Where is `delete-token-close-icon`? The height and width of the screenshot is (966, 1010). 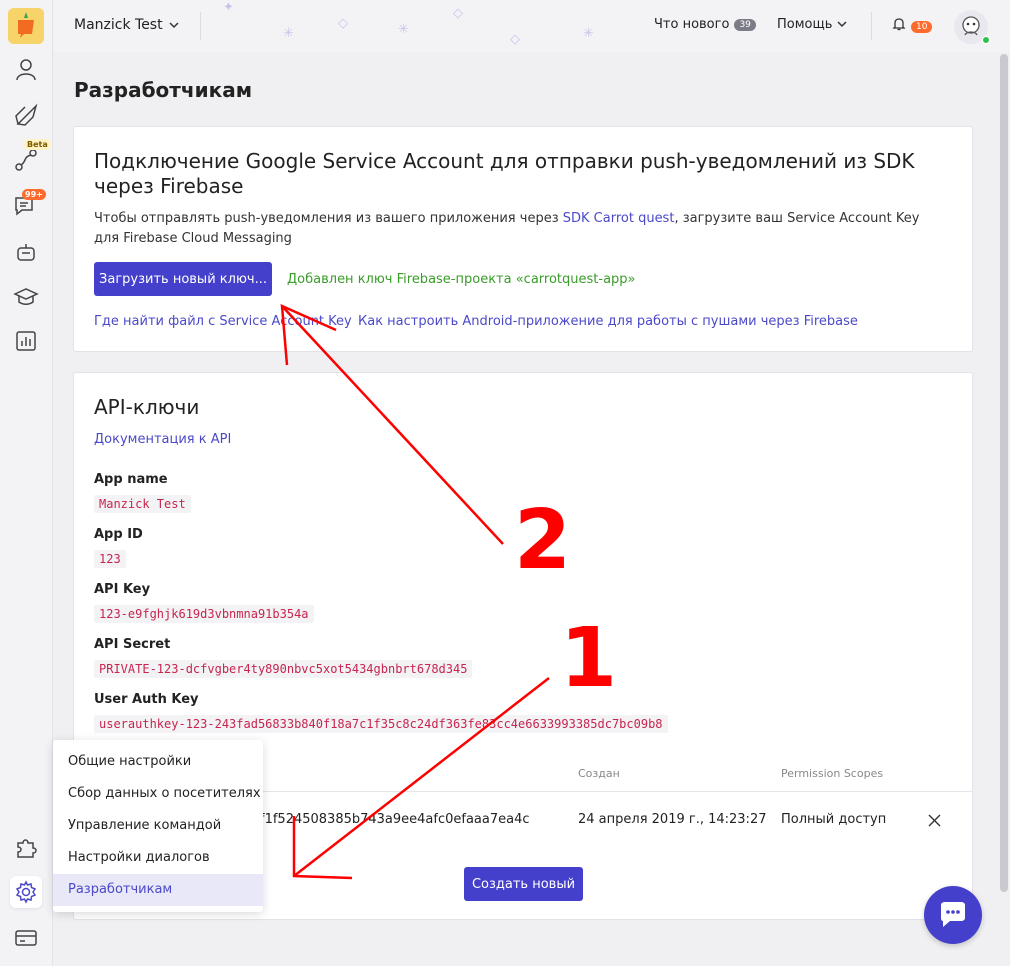 delete-token-close-icon is located at coordinates (934, 820).